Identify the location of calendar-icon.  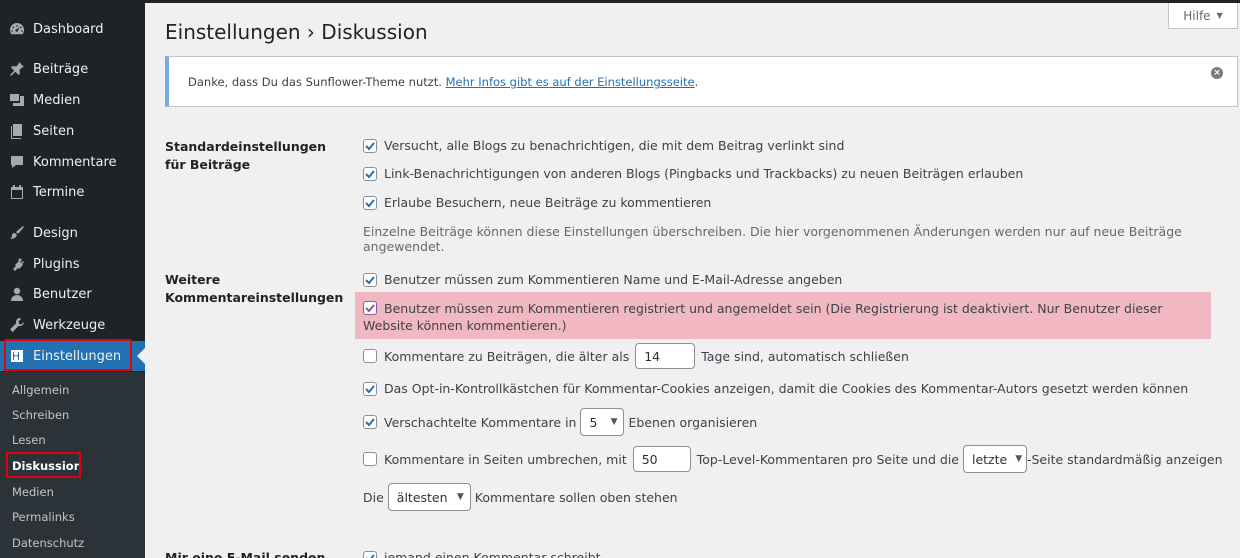
(17, 192).